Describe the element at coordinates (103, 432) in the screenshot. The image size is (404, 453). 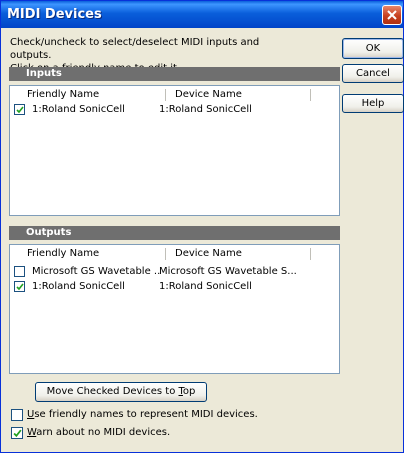
I see `warn-text: arn about no MIDI devices.` at that location.